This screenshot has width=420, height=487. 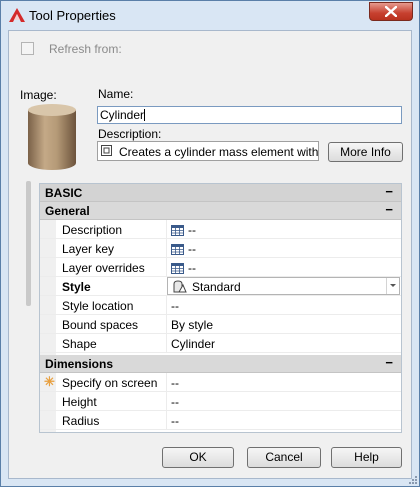 What do you see at coordinates (389, 209) in the screenshot?
I see `collapse-general-icon: −` at bounding box center [389, 209].